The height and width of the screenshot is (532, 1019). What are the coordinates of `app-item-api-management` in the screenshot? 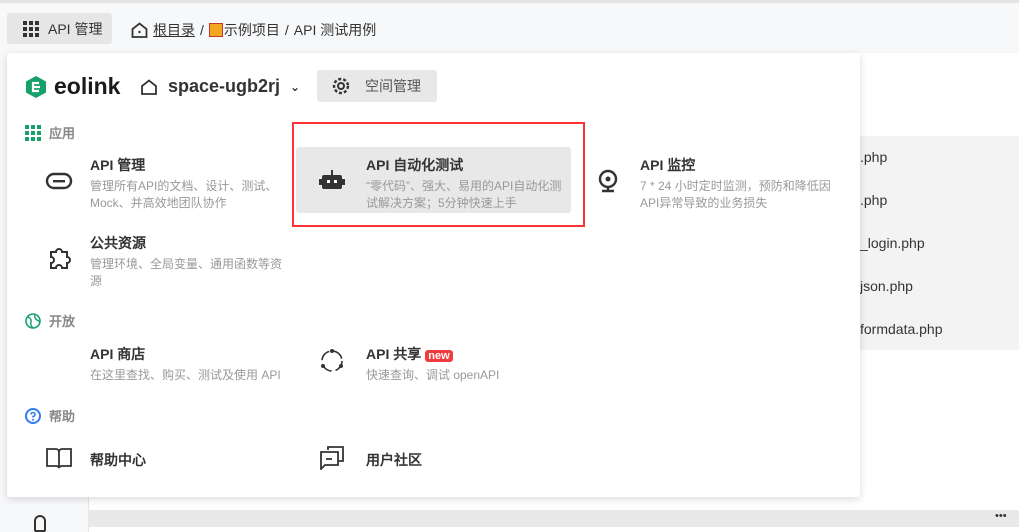 It's located at (59, 181).